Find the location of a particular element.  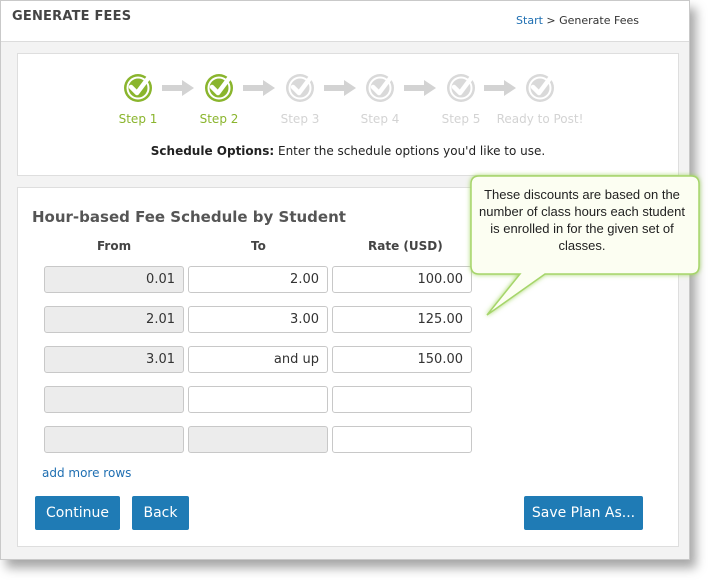

header-bar: GENERATE FEES Start > Generate Fees is located at coordinates (345, 21).